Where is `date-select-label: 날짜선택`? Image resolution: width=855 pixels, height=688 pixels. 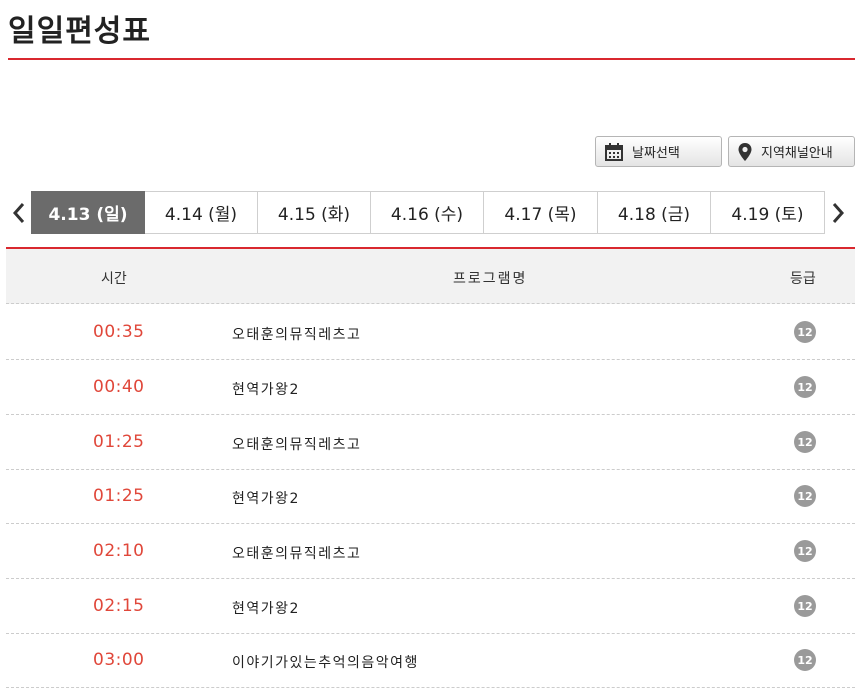
date-select-label: 날짜선택 is located at coordinates (656, 153).